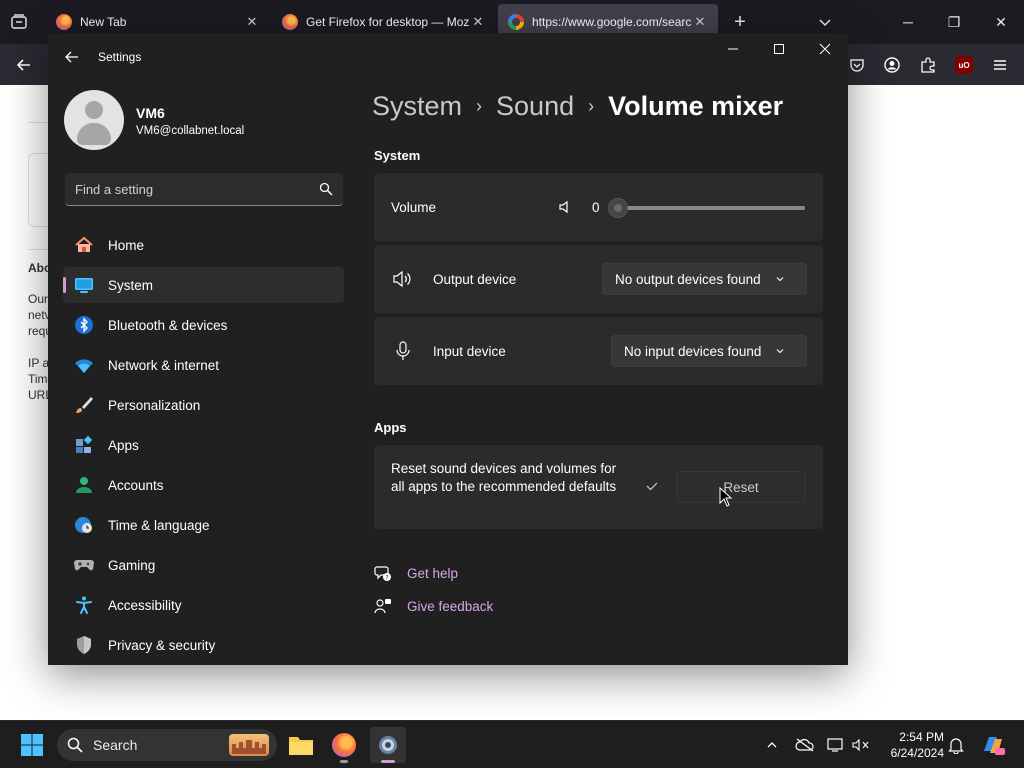 The width and height of the screenshot is (1024, 768). What do you see at coordinates (84, 605) in the screenshot?
I see `accessibility-icon` at bounding box center [84, 605].